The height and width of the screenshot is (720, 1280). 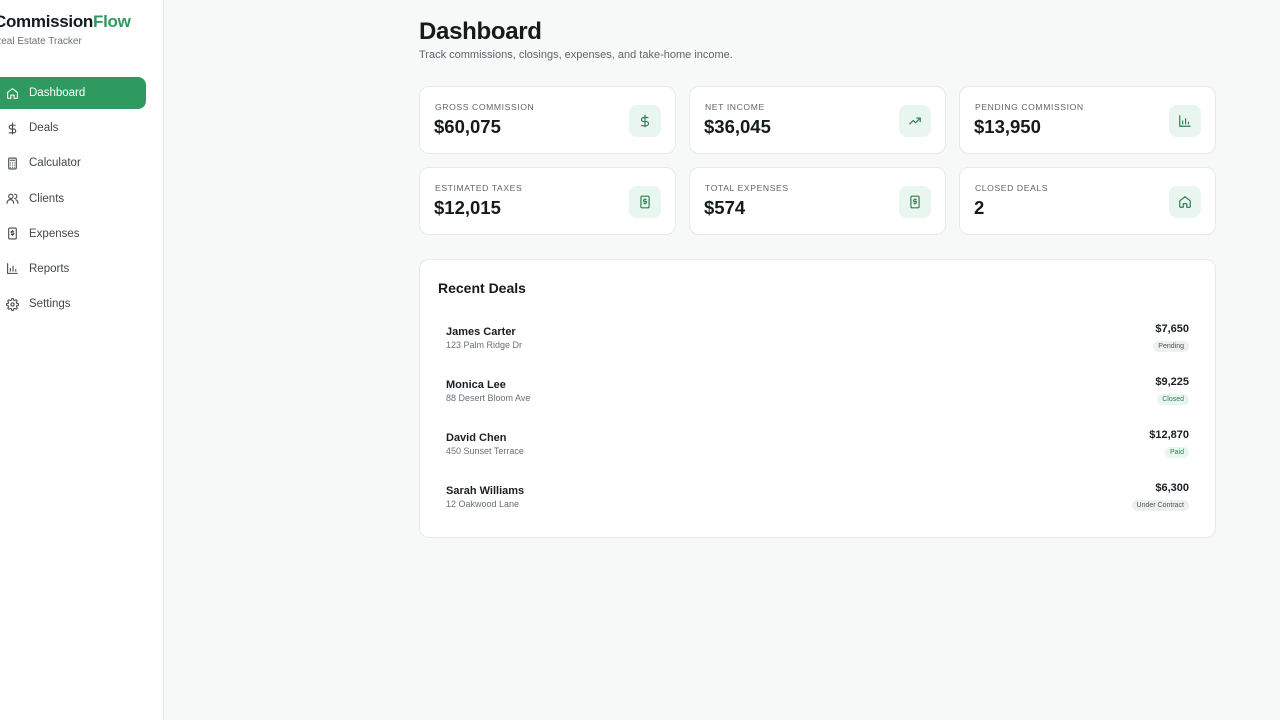 What do you see at coordinates (747, 188) in the screenshot?
I see `stat-label: Total Expenses` at bounding box center [747, 188].